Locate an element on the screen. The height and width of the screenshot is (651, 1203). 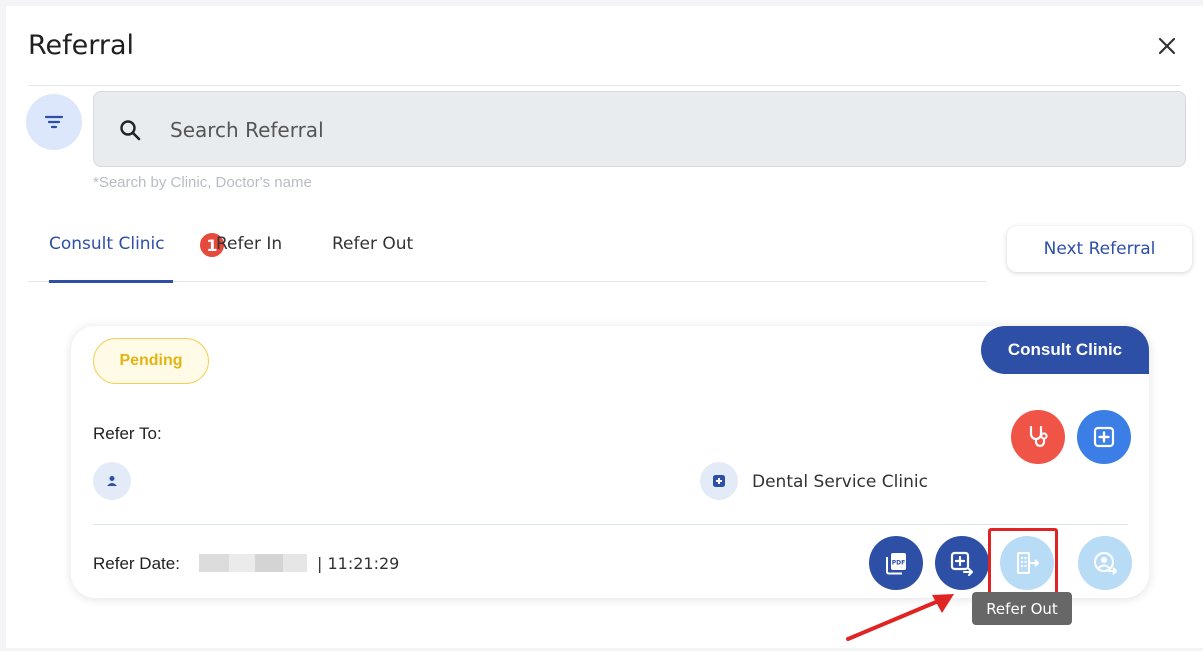
svg-text: PDF is located at coordinates (898, 563).